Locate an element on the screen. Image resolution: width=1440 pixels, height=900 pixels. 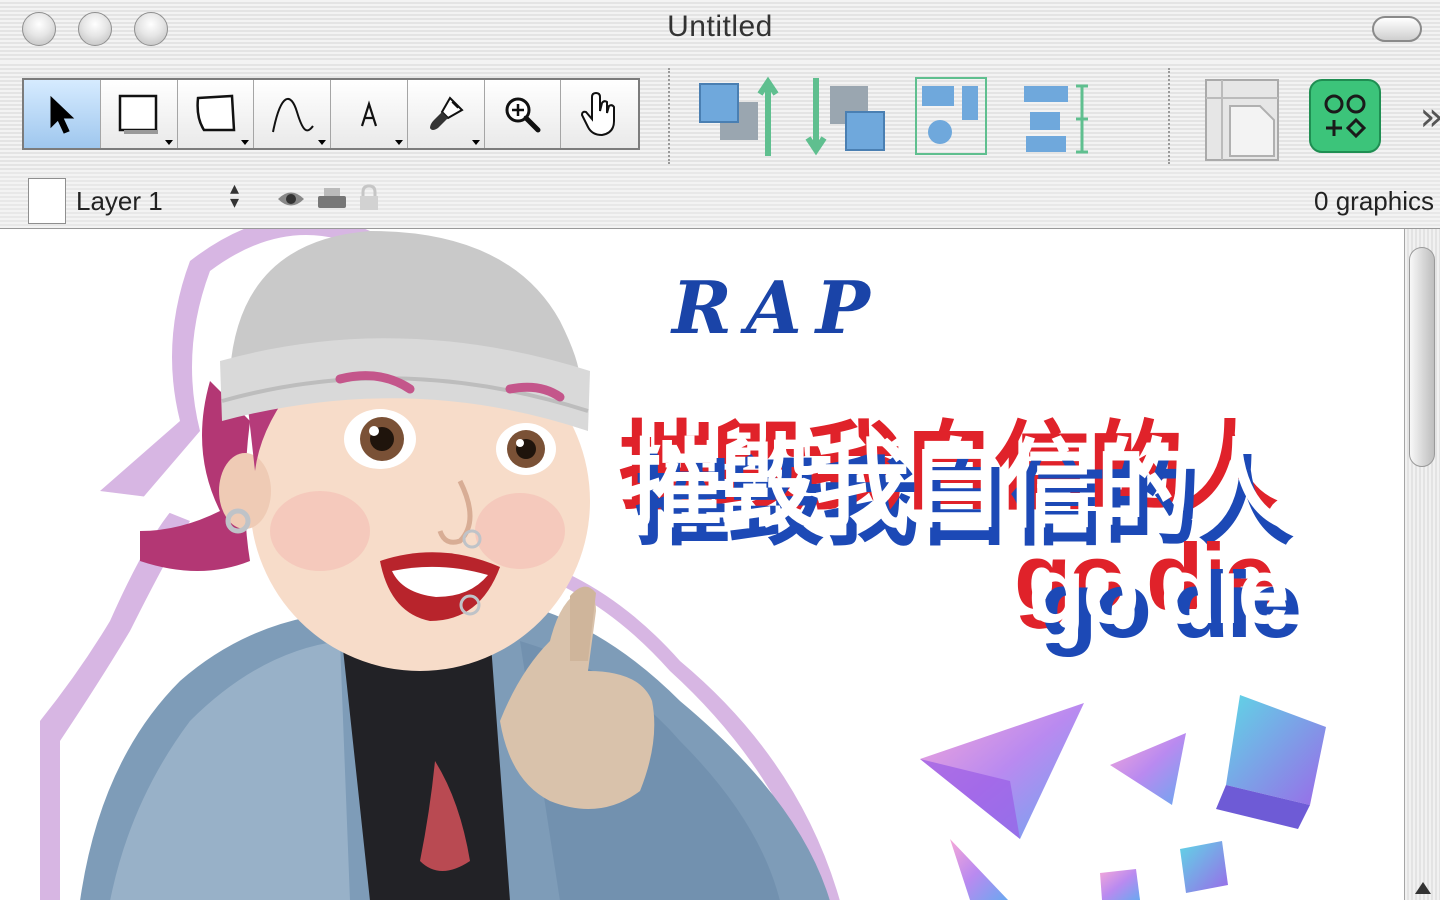
iridescent-shapes is located at coordinates (1123, 797).